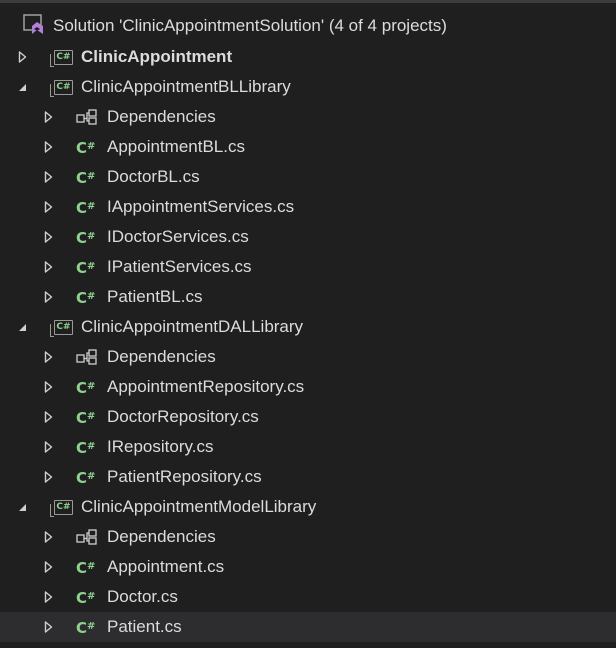  Describe the element at coordinates (308, 417) in the screenshot. I see `file-node: C# DoctorRepository.cs` at that location.